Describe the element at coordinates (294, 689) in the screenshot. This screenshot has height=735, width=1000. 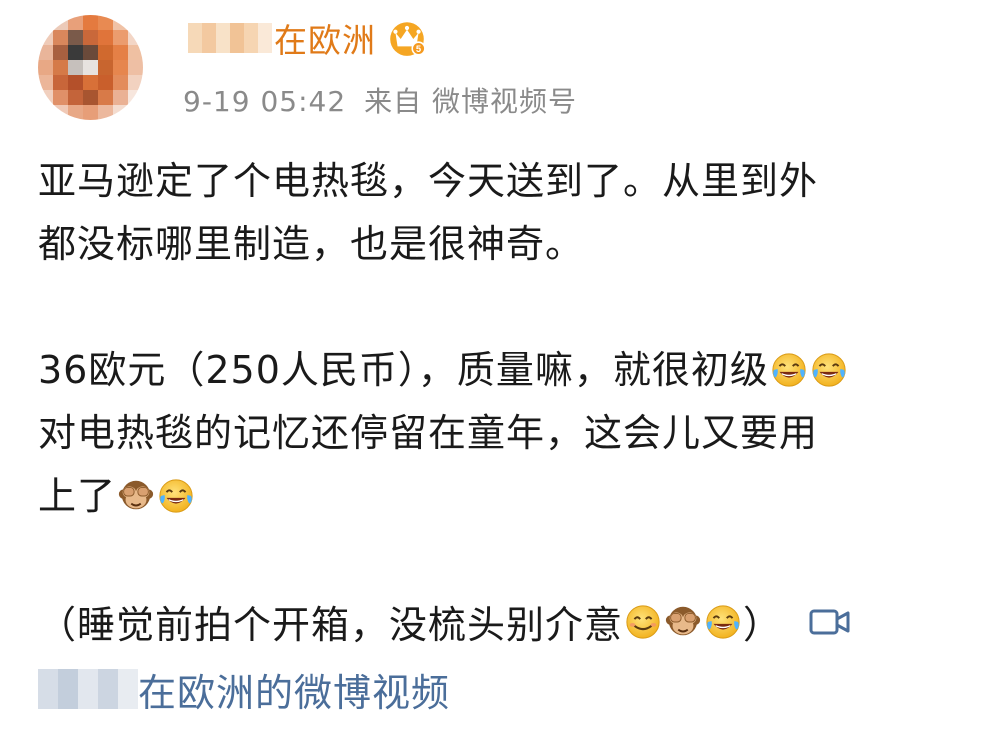
I see `video-link: 在欧洲的微博视频` at that location.